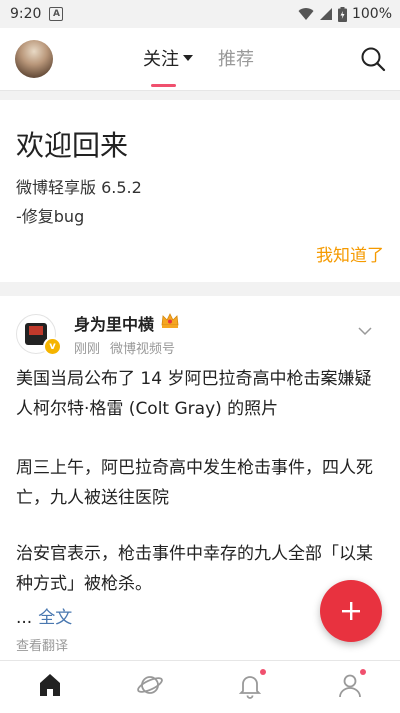 The width and height of the screenshot is (400, 713). What do you see at coordinates (263, 672) in the screenshot?
I see `notification-dot` at bounding box center [263, 672].